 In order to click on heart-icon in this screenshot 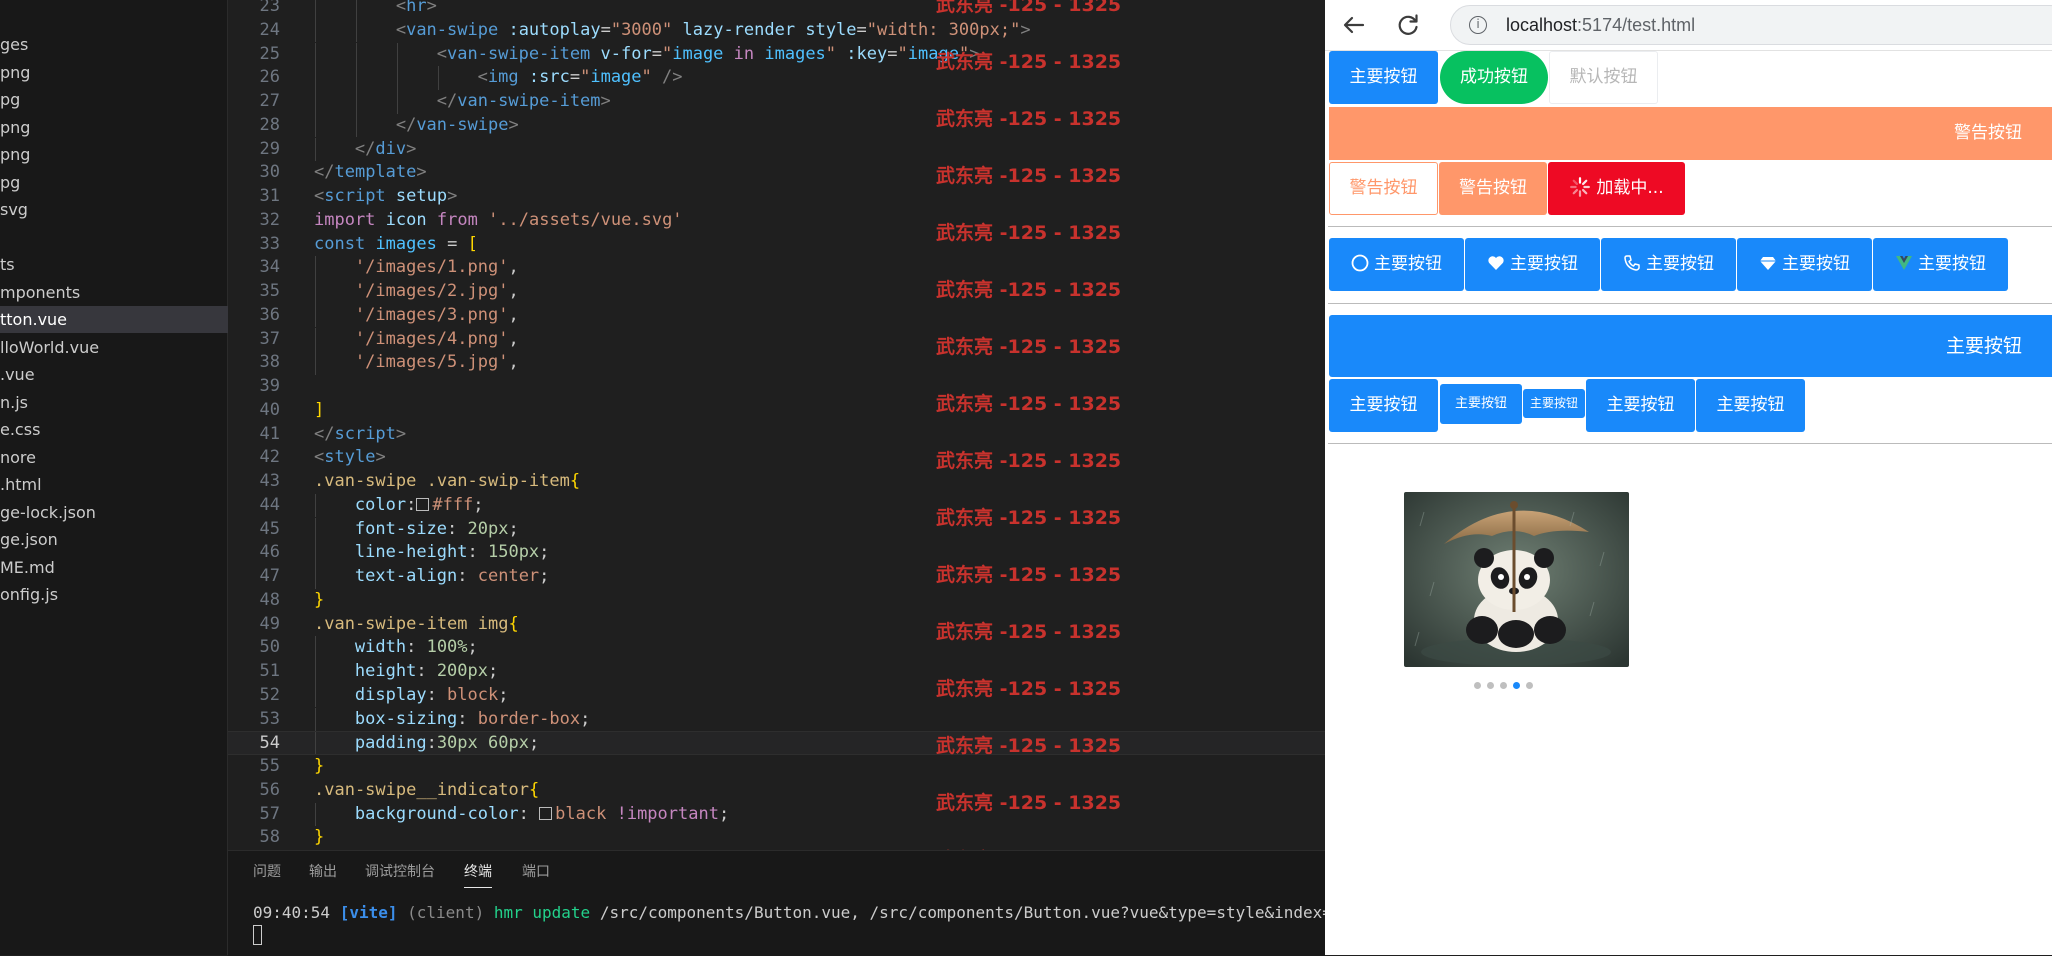, I will do `click(1496, 263)`.